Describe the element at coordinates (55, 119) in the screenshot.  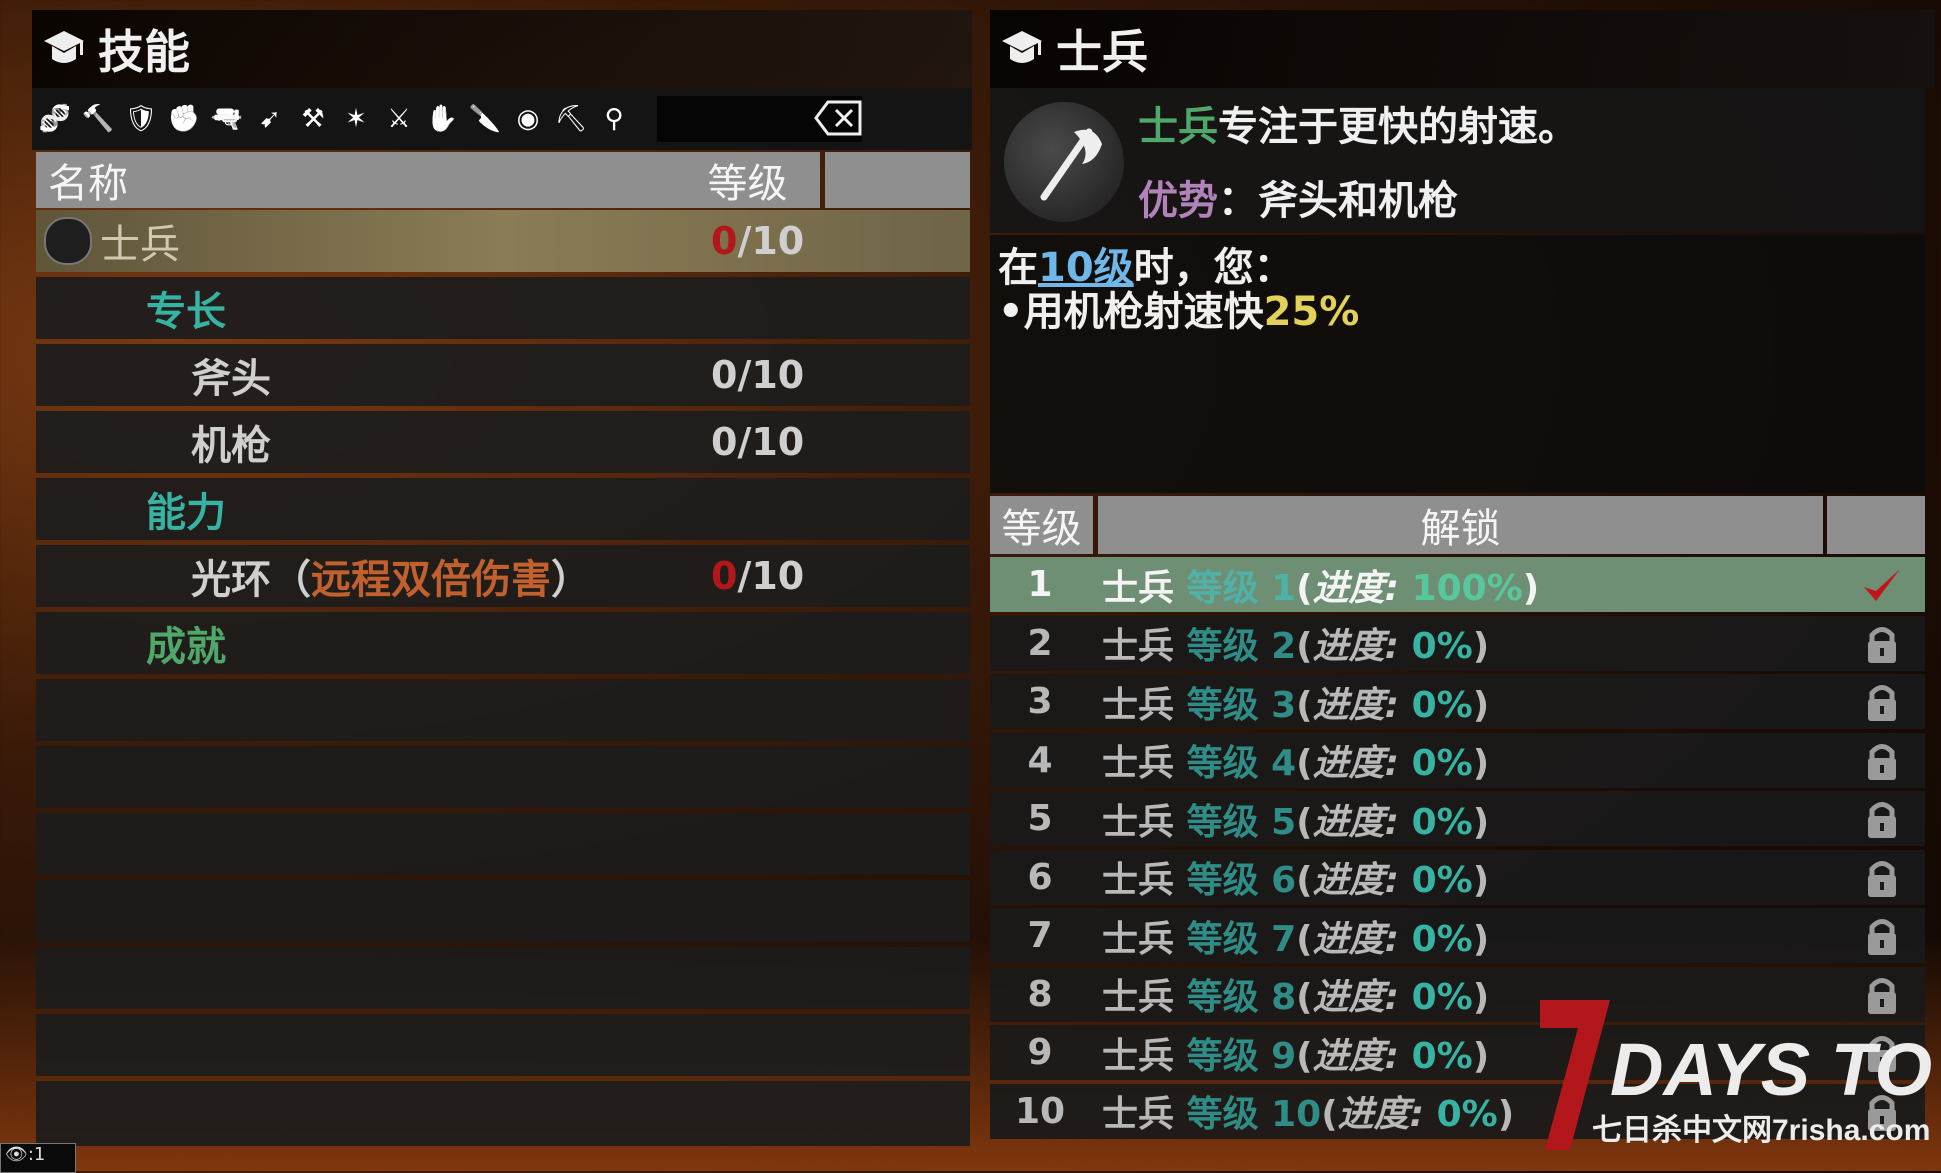
I see `perk-dna-icon: 🧬` at that location.